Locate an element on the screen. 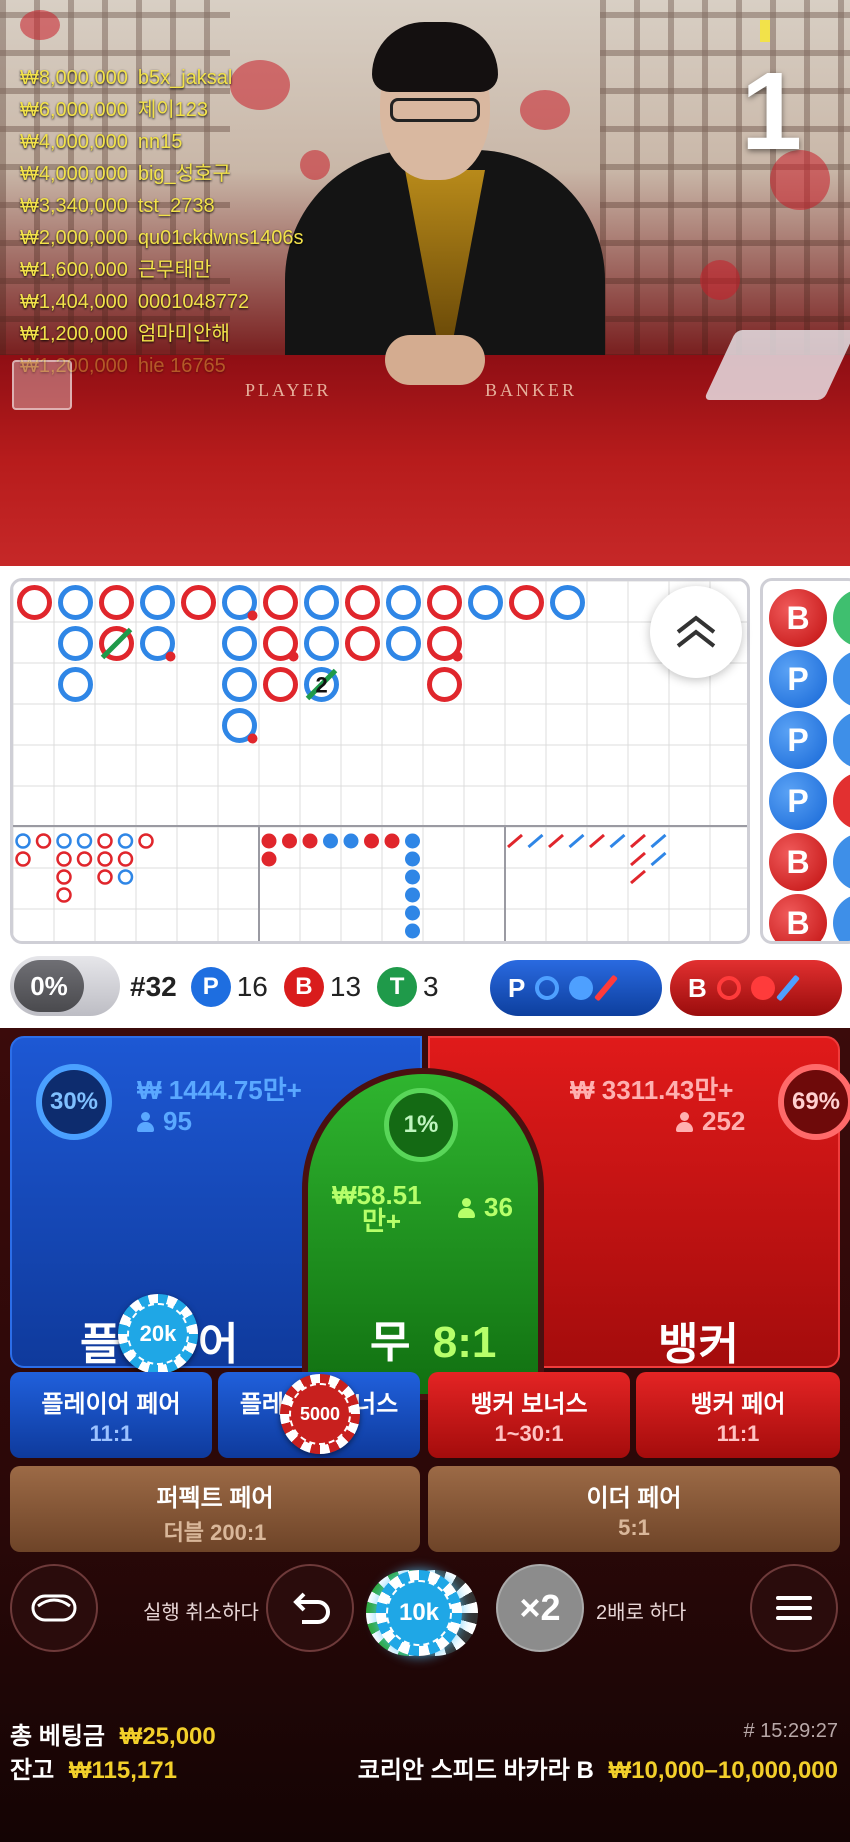 The image size is (850, 1842). winner-row: ₩8,000,000 b5x_jaksal is located at coordinates (162, 78).